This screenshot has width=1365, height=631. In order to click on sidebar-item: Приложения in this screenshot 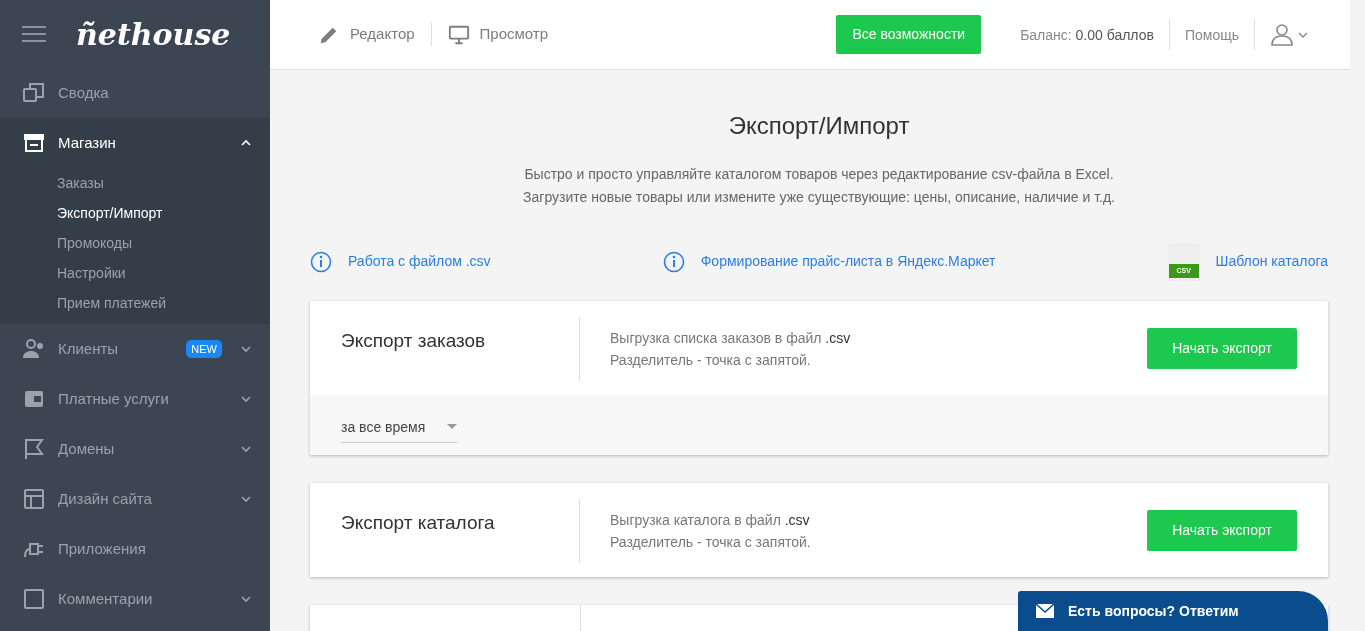, I will do `click(135, 549)`.